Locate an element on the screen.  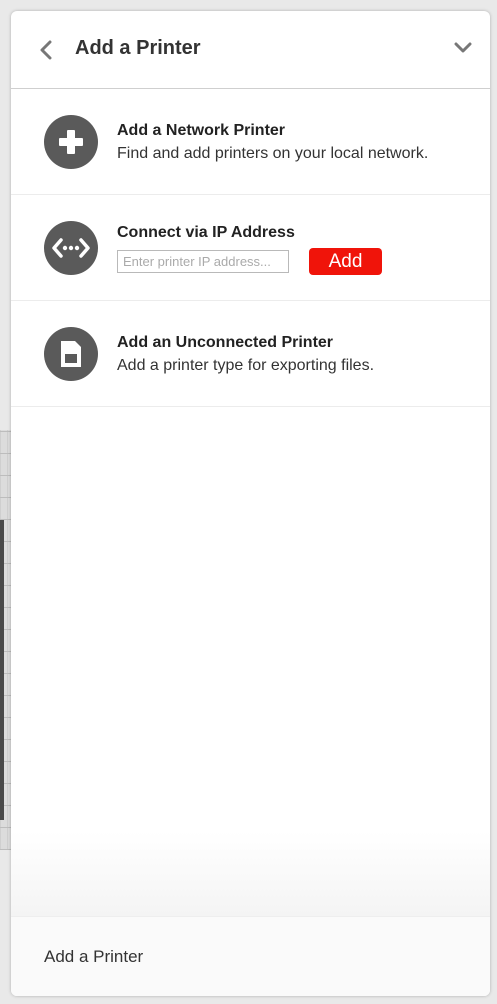
option-subtitle: Add a printer type for exporting files. is located at coordinates (246, 365).